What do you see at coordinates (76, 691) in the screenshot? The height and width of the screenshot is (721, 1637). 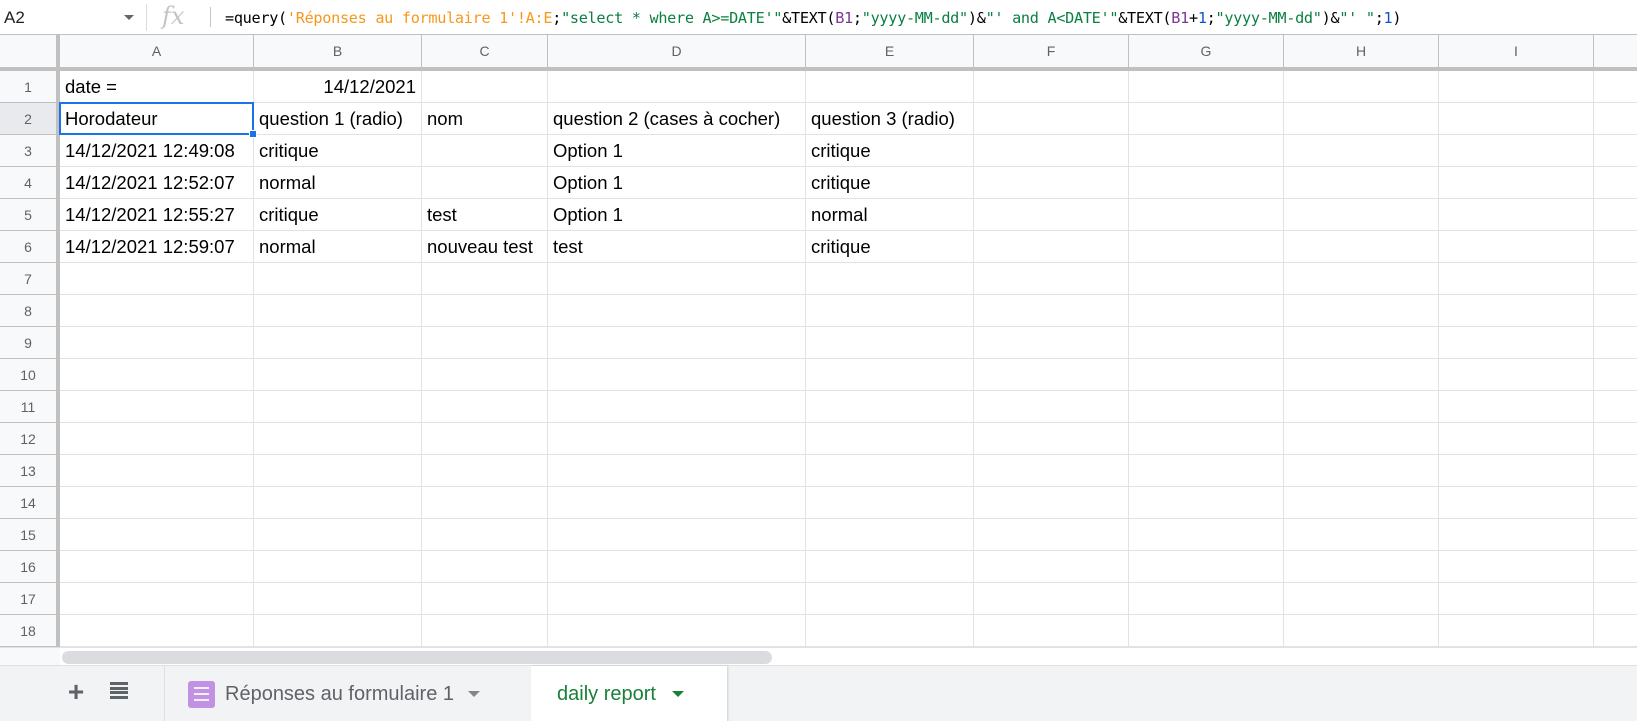 I see `add-sheet-button: +` at bounding box center [76, 691].